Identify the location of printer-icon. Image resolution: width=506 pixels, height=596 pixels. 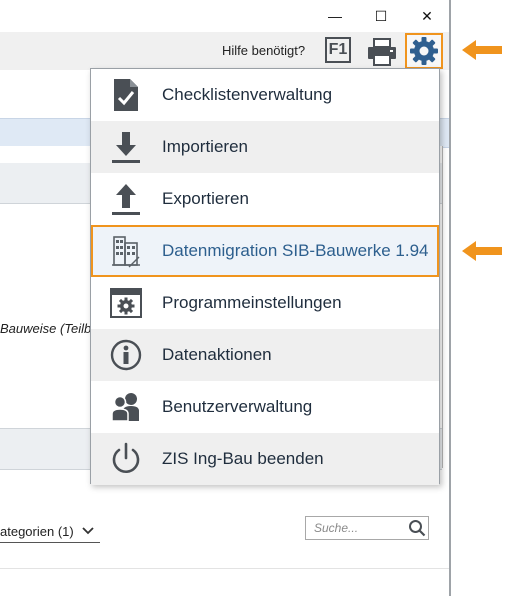
(382, 52).